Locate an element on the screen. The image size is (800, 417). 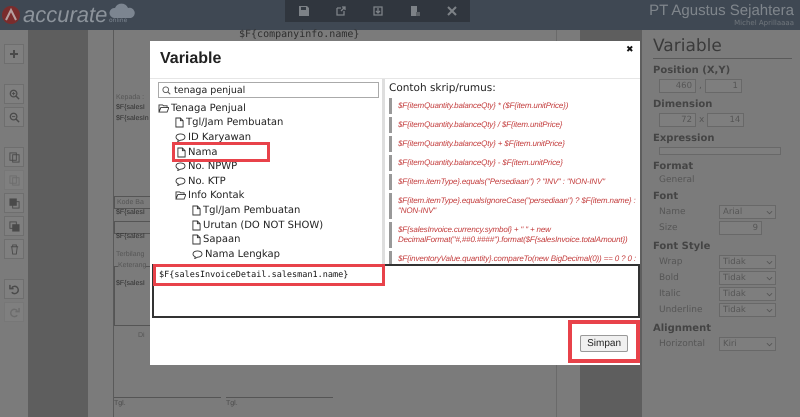
section-title: Format is located at coordinates (673, 166).